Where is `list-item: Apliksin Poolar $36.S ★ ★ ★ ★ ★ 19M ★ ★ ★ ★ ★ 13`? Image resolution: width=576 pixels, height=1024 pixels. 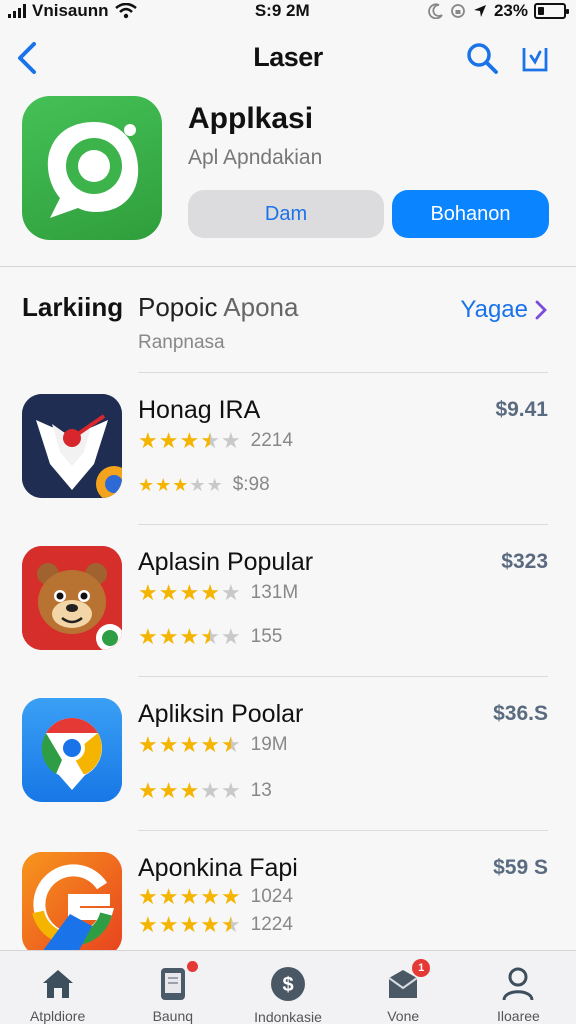 list-item: Apliksin Poolar $36.S ★ ★ ★ ★ ★ 19M ★ ★ ★ ★ ★ 13 is located at coordinates (288, 752).